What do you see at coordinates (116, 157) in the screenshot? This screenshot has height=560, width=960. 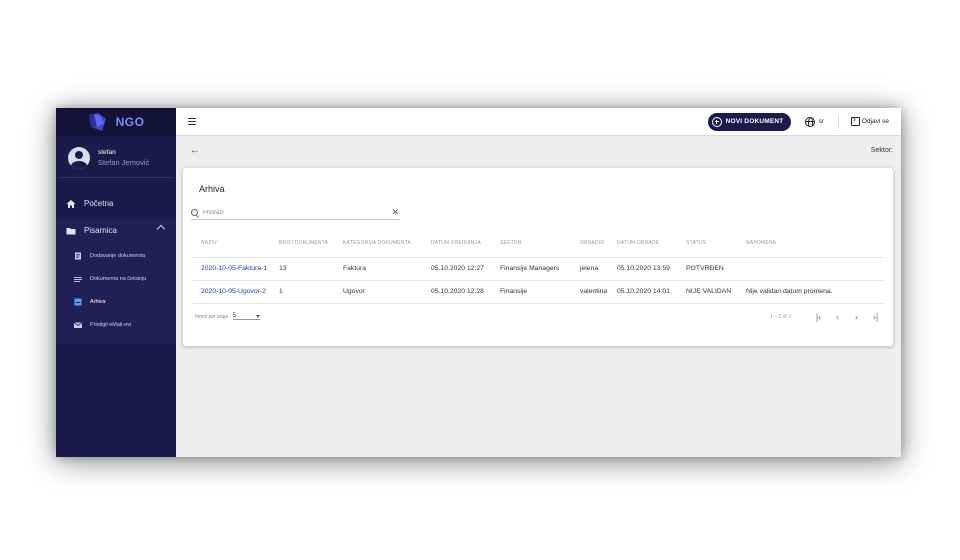 I see `user-profile: stefan Stefan Jemović` at bounding box center [116, 157].